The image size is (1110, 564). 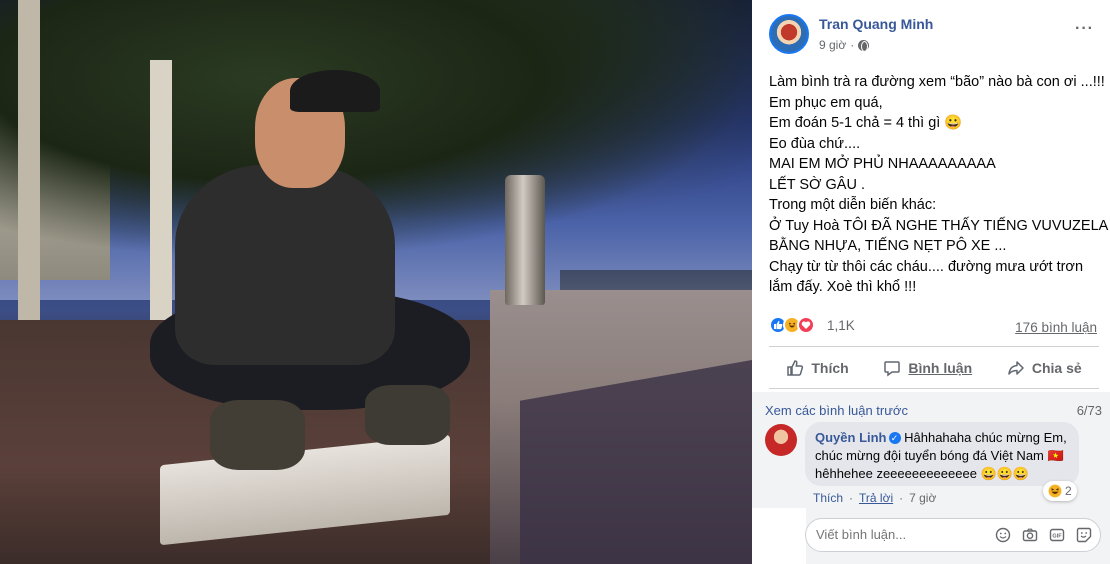 I want to click on author-name: Tran Quang Minh, so click(x=876, y=24).